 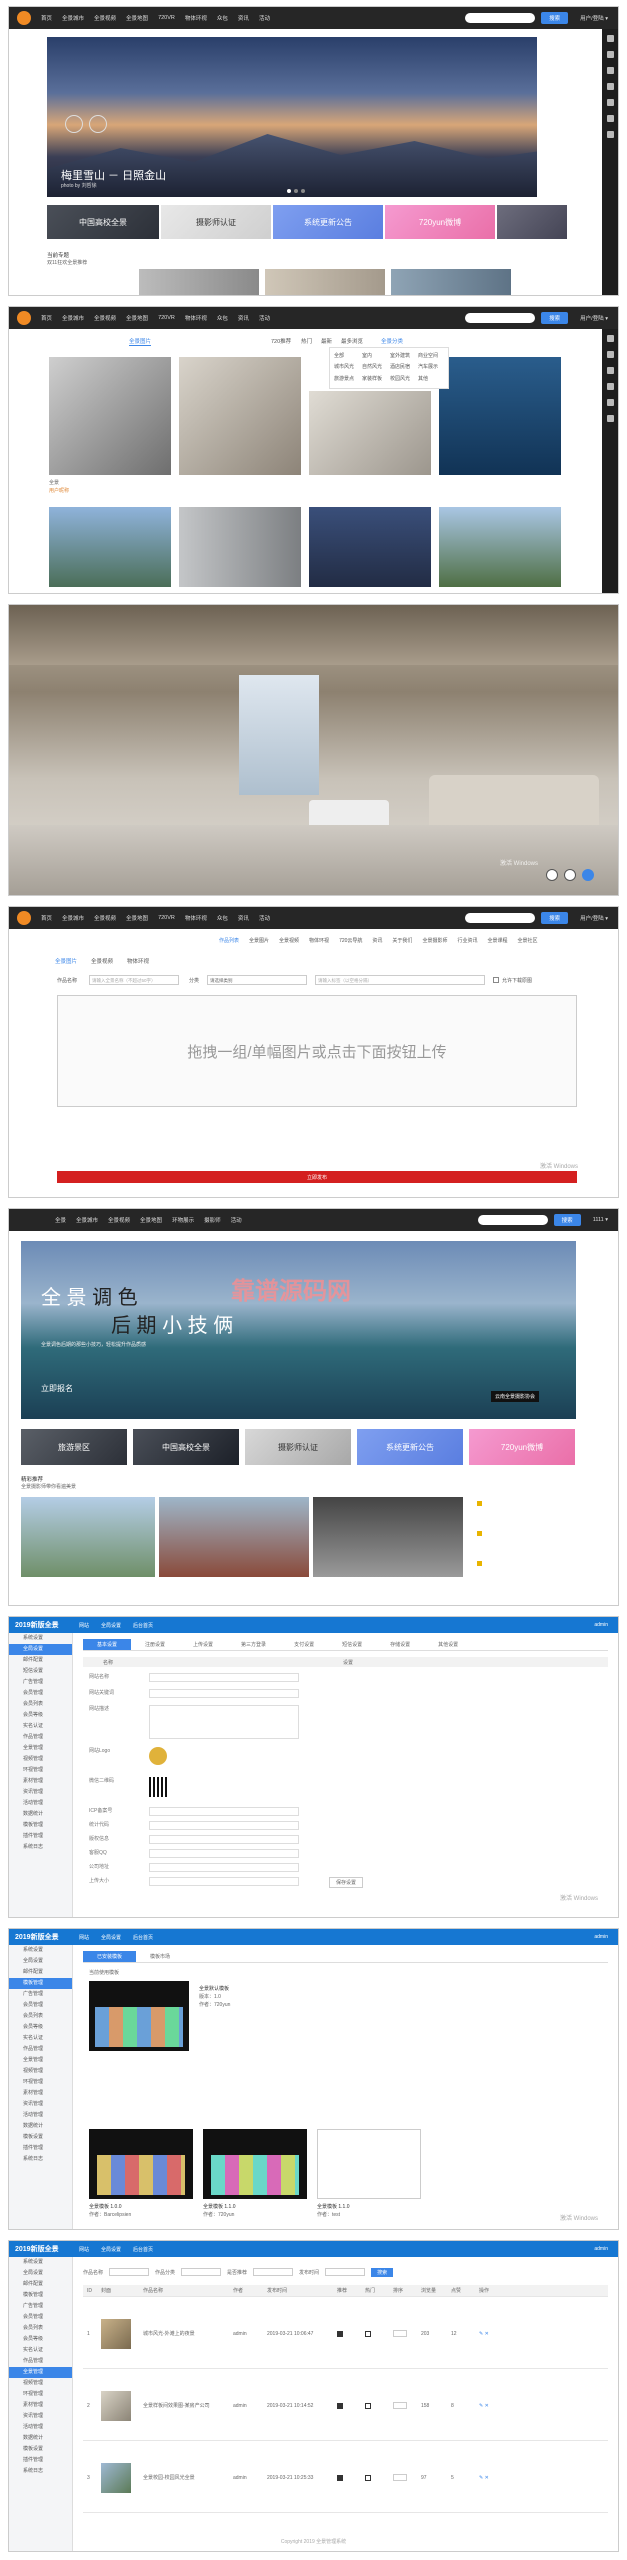 What do you see at coordinates (46, 18) in the screenshot?
I see `nav-item: 首页` at bounding box center [46, 18].